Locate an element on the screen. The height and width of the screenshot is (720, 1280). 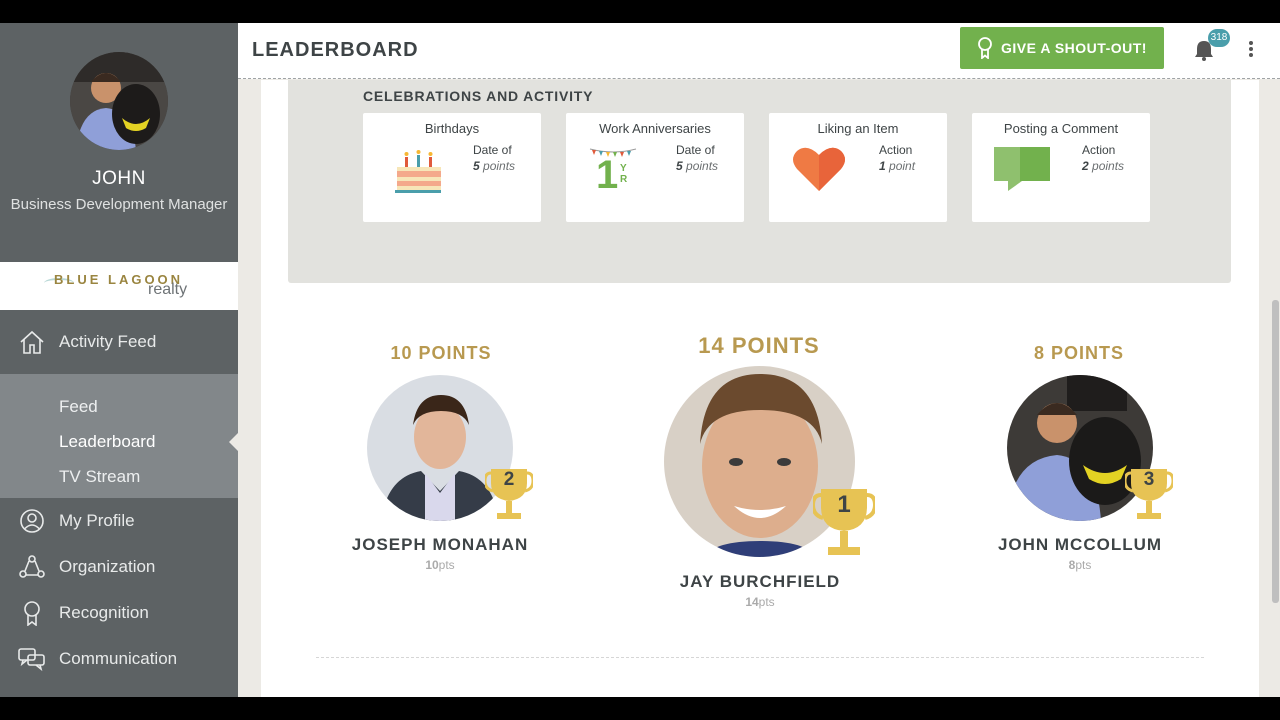
card-title: Posting a Comment is located at coordinates (1061, 128).